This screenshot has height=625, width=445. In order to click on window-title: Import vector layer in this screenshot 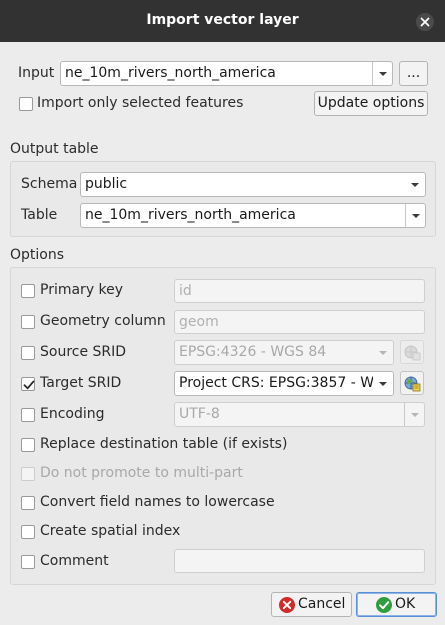, I will do `click(222, 20)`.